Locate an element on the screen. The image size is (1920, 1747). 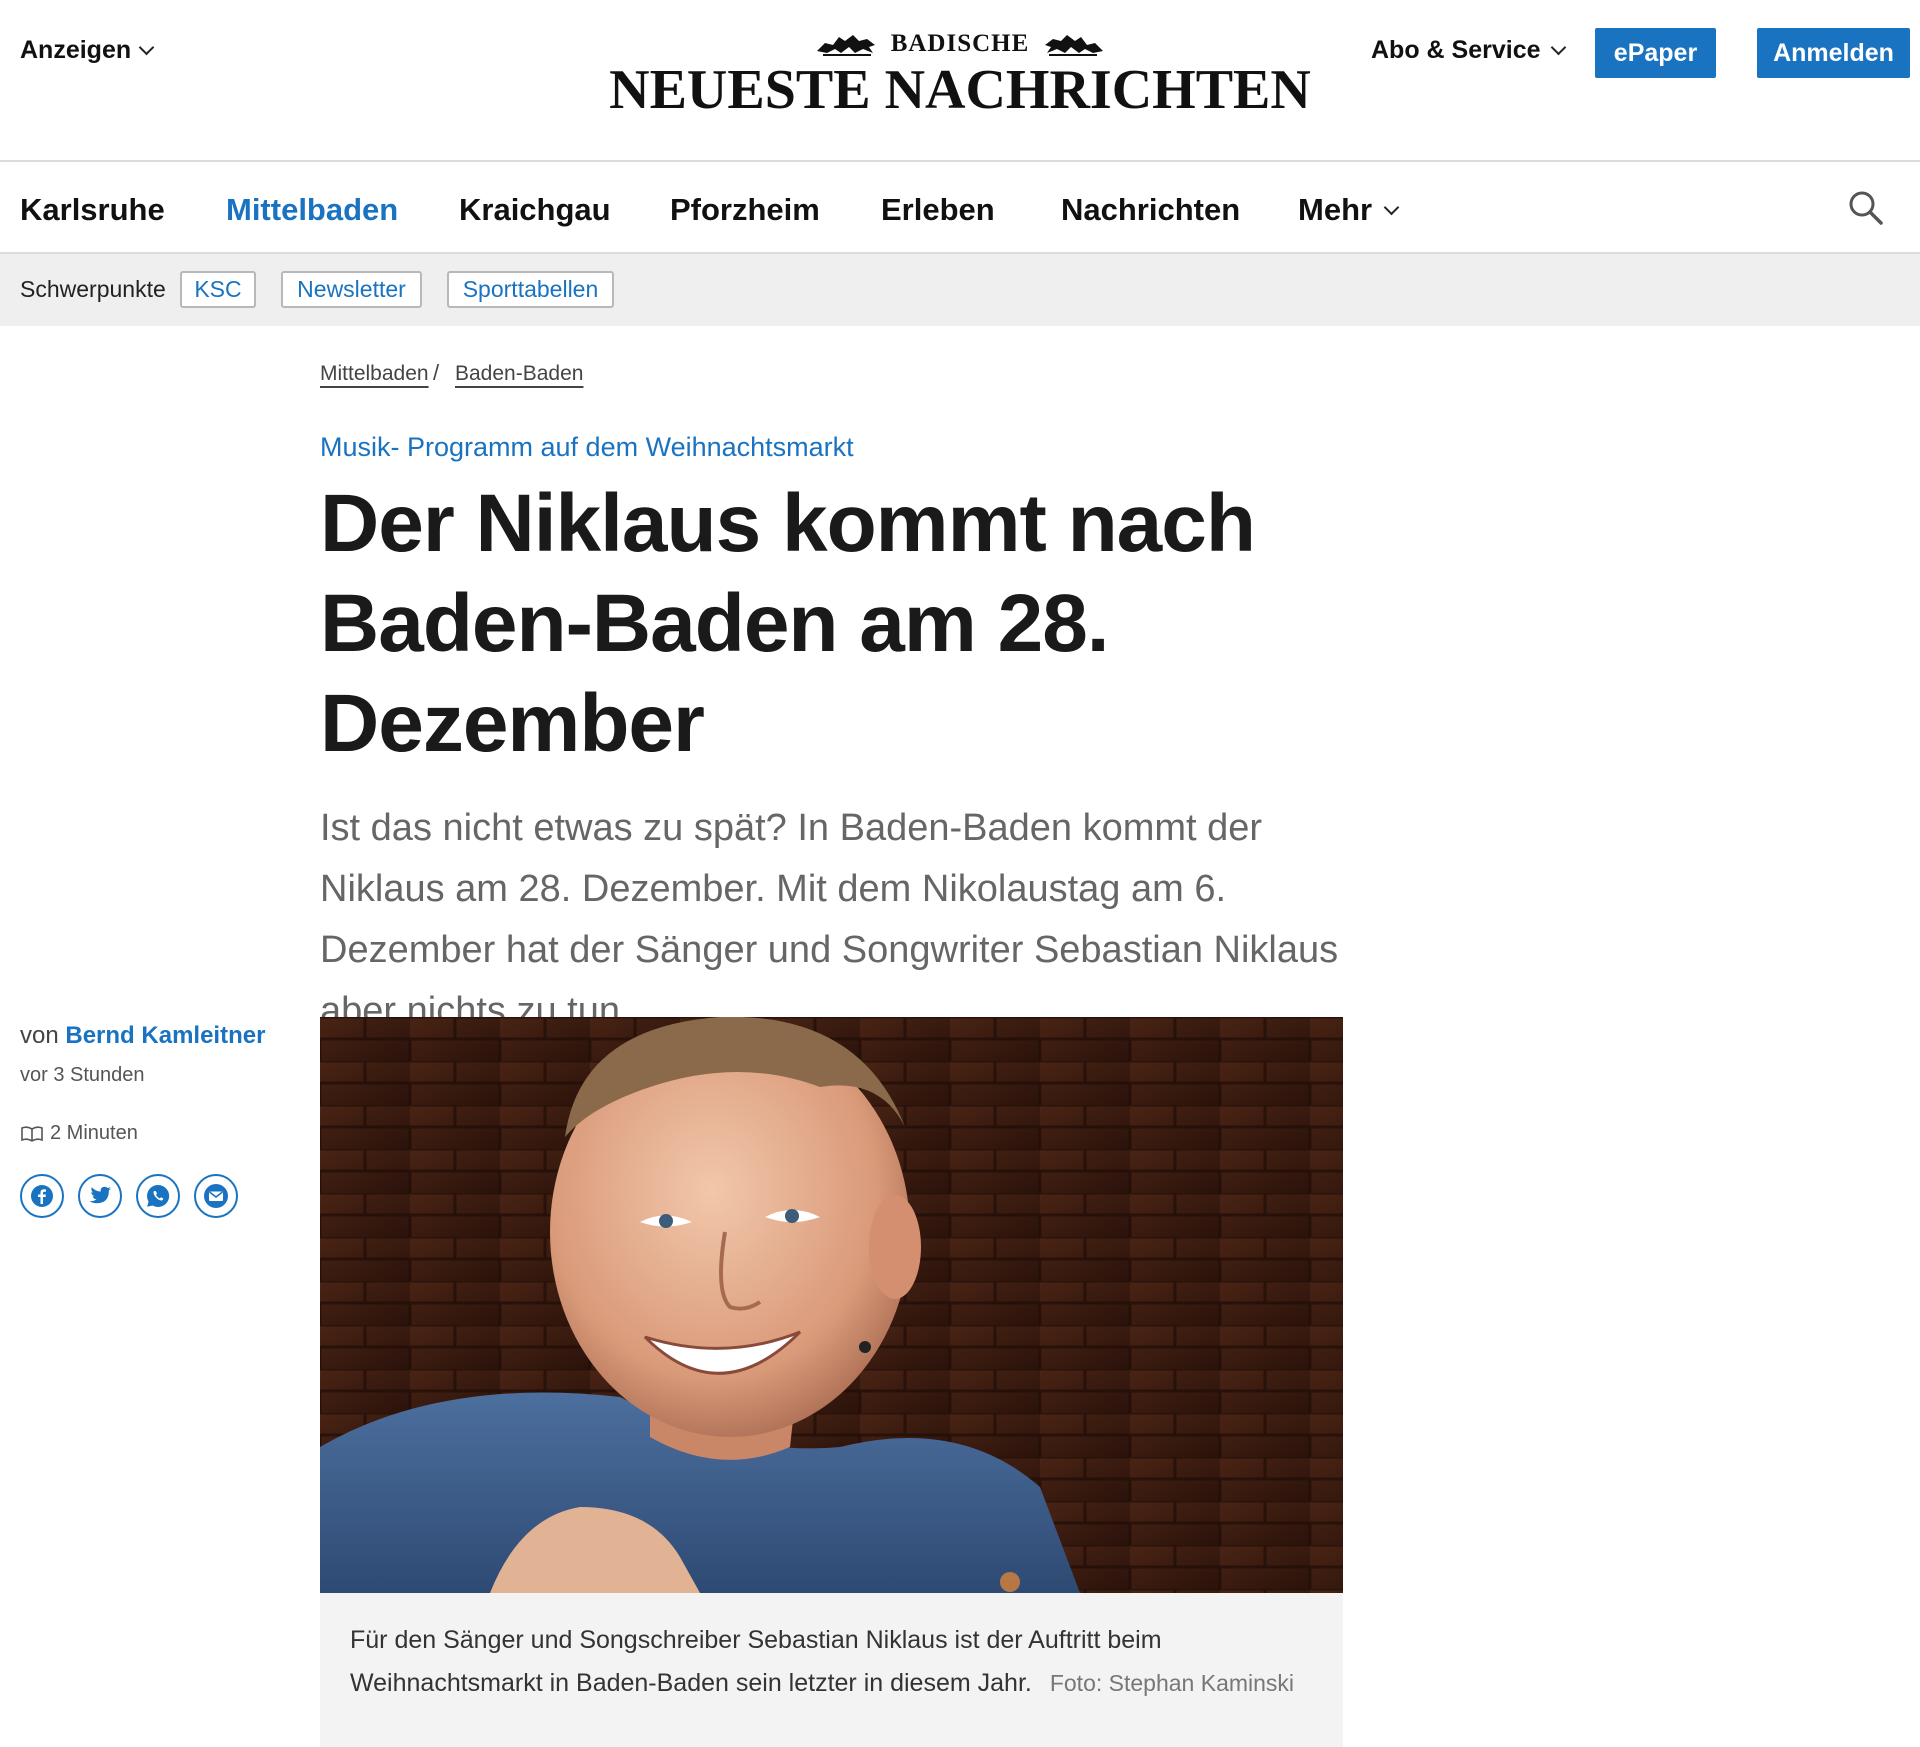
twitter-icon is located at coordinates (100, 1195).